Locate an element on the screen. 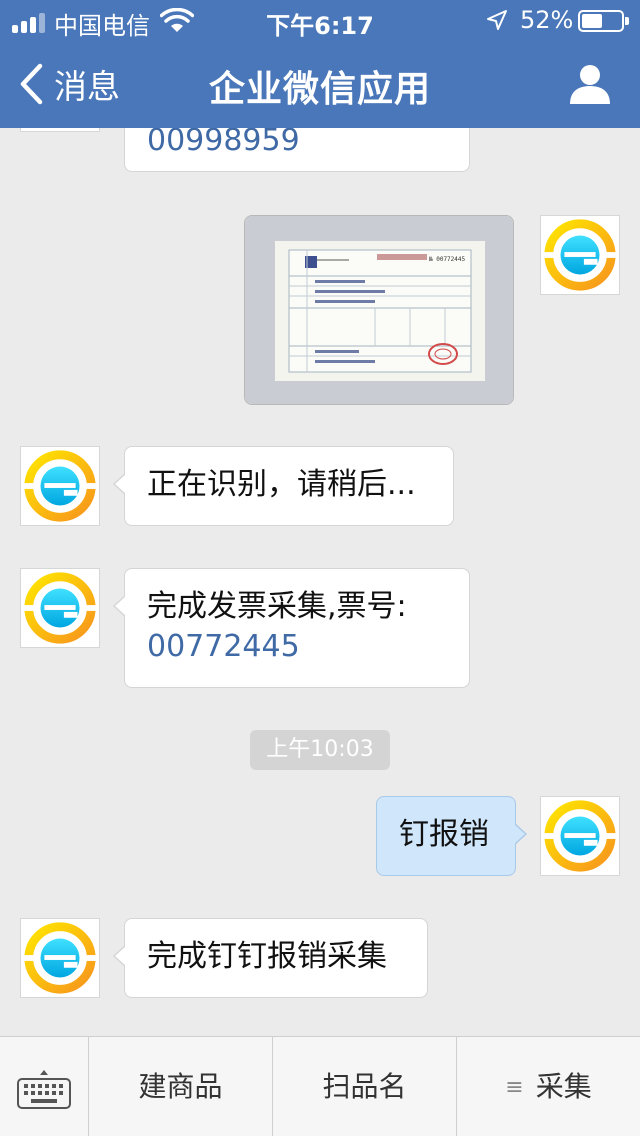 The width and height of the screenshot is (640, 1136). invoice-image-message: № 00772445 is located at coordinates (379, 310).